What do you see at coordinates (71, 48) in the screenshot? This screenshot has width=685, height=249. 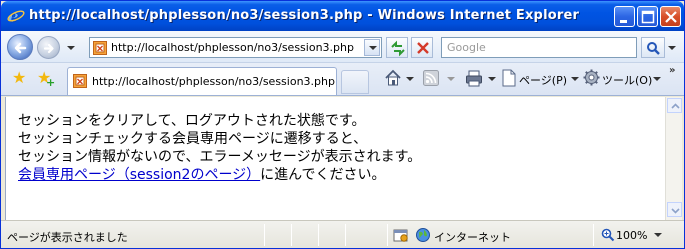 I see `history-dropdown-icon` at bounding box center [71, 48].